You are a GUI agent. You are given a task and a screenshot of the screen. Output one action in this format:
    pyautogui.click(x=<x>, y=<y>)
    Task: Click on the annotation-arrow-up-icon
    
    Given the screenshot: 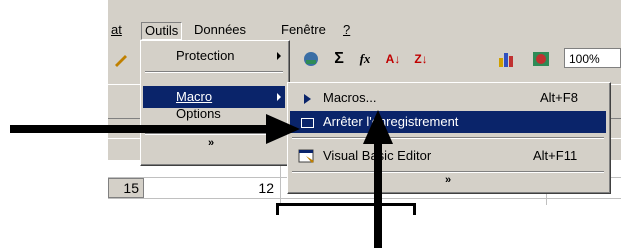 What is the action you would take?
    pyautogui.click(x=378, y=127)
    